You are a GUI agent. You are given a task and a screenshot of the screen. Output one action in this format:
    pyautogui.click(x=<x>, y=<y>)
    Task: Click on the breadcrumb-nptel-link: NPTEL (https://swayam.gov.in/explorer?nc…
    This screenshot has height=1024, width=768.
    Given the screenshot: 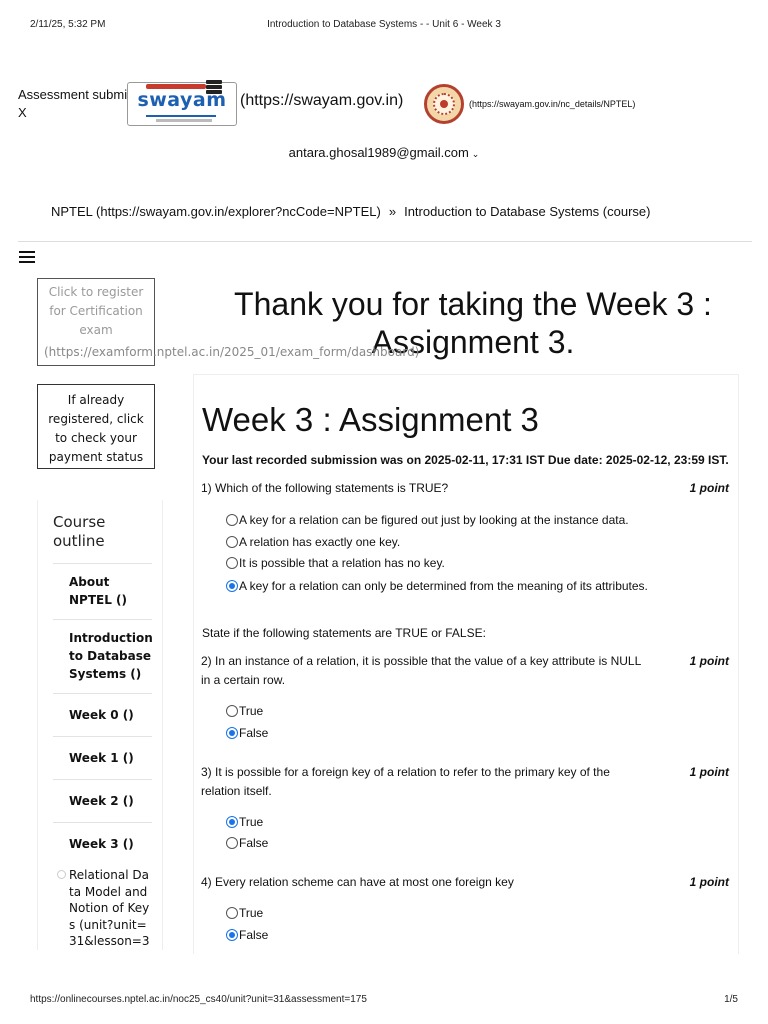 What is the action you would take?
    pyautogui.click(x=216, y=211)
    